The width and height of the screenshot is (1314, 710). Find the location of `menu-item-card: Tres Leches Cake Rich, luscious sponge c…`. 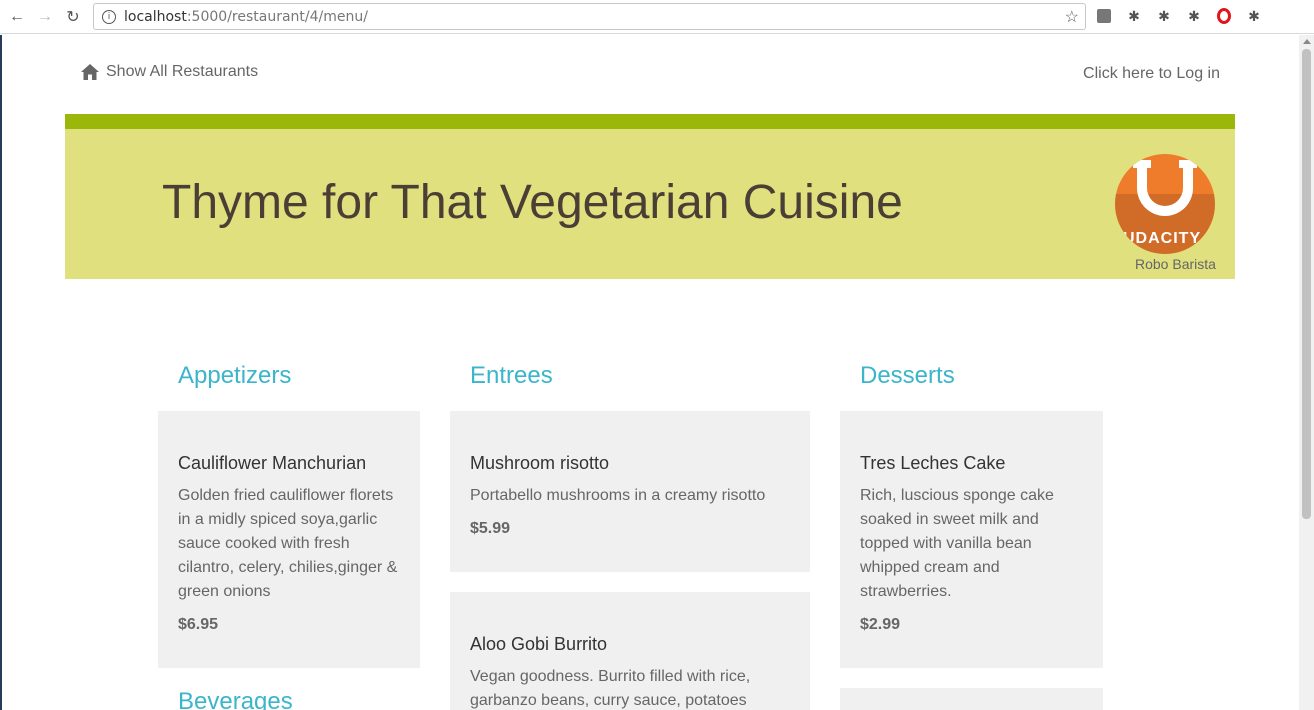

menu-item-card: Tres Leches Cake Rich, luscious sponge c… is located at coordinates (971, 539).